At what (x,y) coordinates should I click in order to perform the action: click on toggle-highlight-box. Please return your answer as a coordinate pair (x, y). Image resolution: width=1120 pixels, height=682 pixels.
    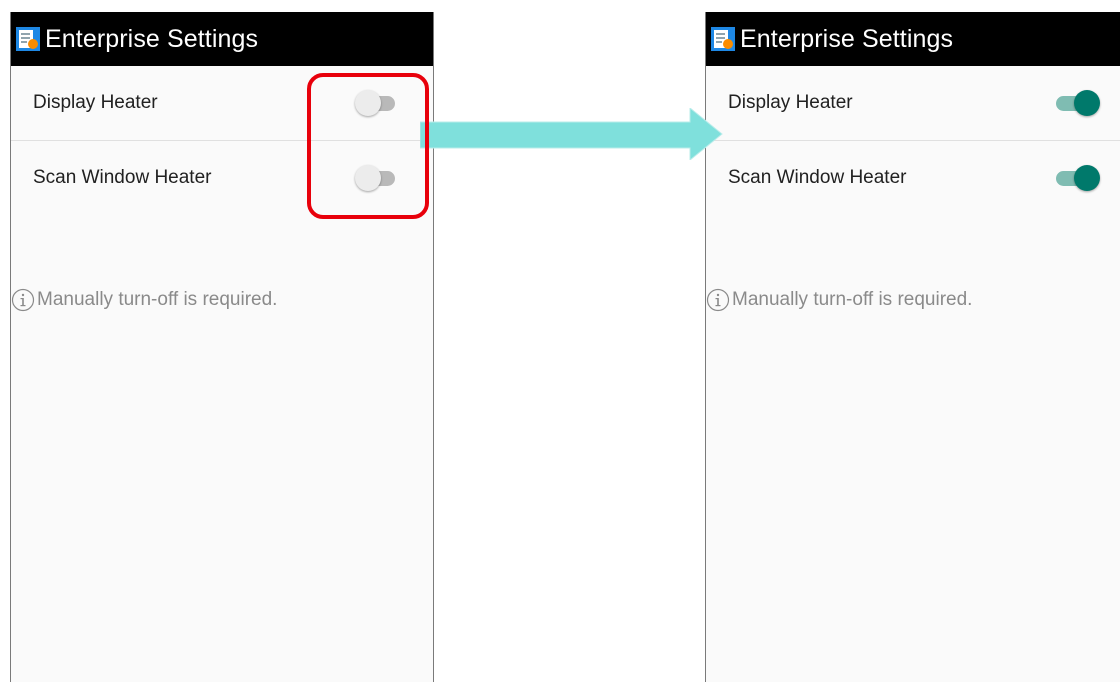
    Looking at the image, I should click on (368, 146).